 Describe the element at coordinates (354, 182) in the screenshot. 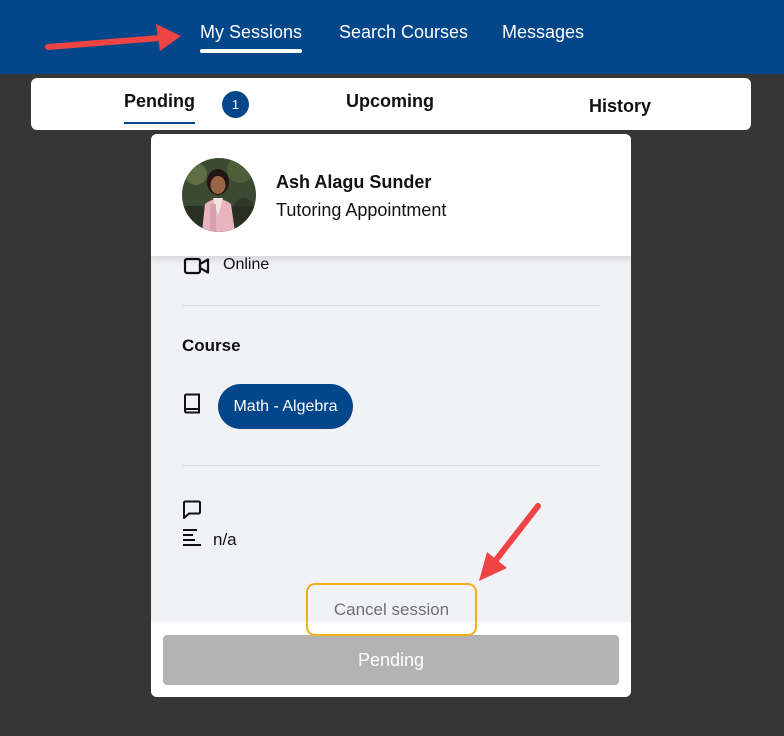

I see `tutor-name: Ash Alagu Sunder` at that location.